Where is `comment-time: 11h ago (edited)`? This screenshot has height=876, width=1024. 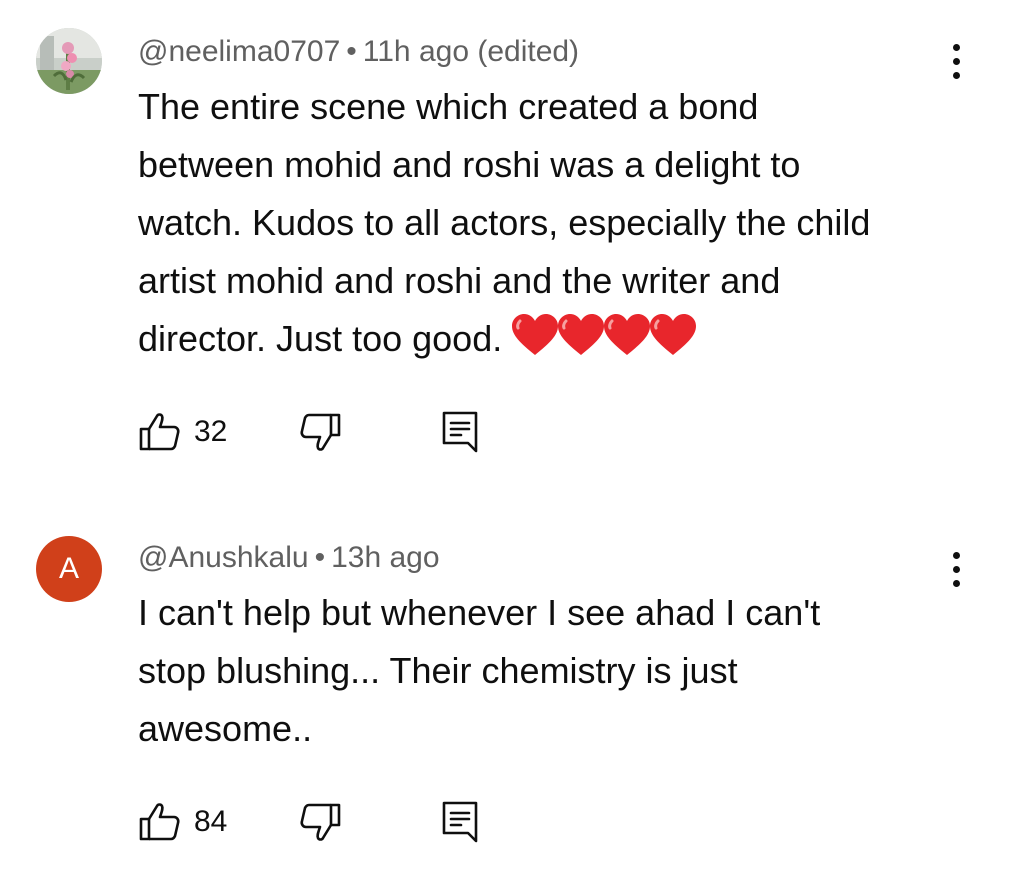
comment-time: 11h ago (edited) is located at coordinates (471, 51).